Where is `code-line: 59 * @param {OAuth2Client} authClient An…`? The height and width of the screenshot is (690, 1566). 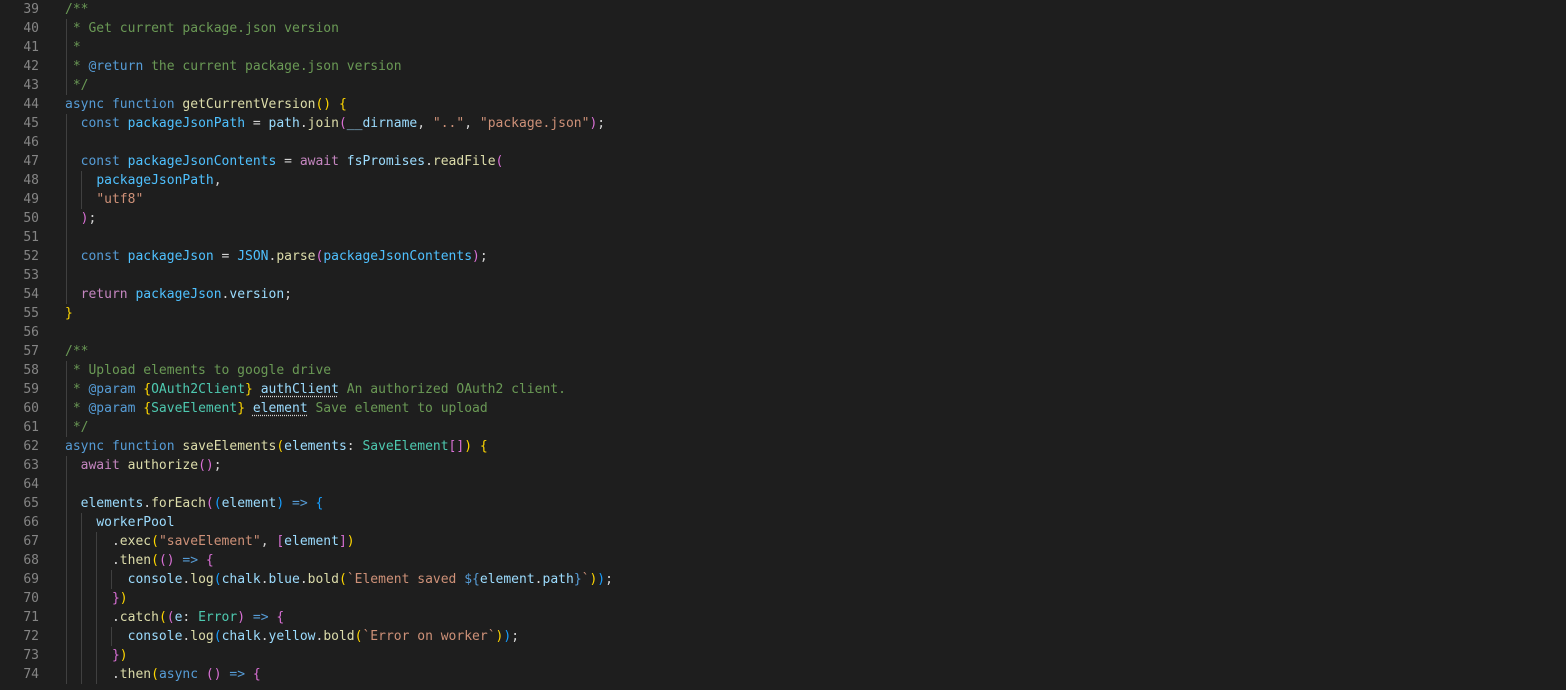
code-line: 59 * @param {OAuth2Client} authClient An… is located at coordinates (783, 389).